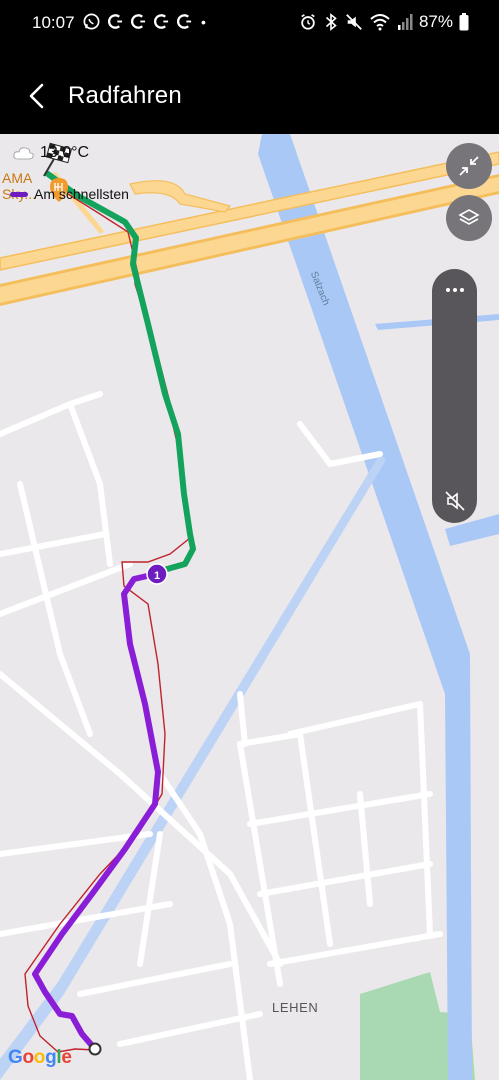 This screenshot has height=1080, width=499. I want to click on speaker-muted-icon, so click(454, 501).